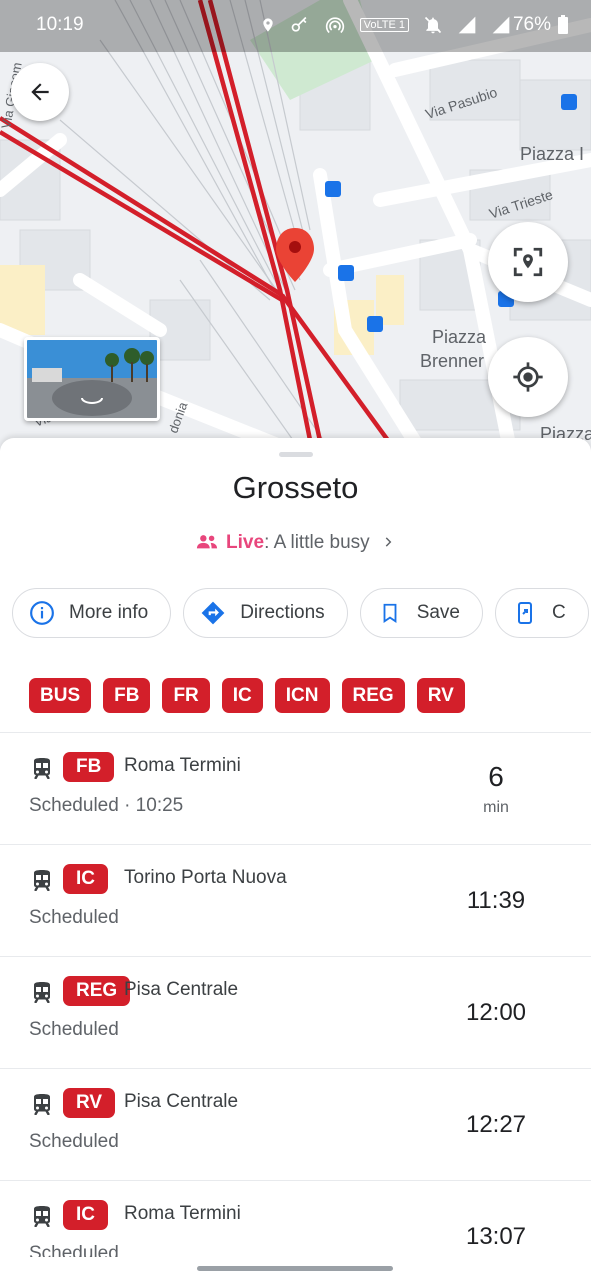  I want to click on departure-time: 11:39, so click(496, 900).